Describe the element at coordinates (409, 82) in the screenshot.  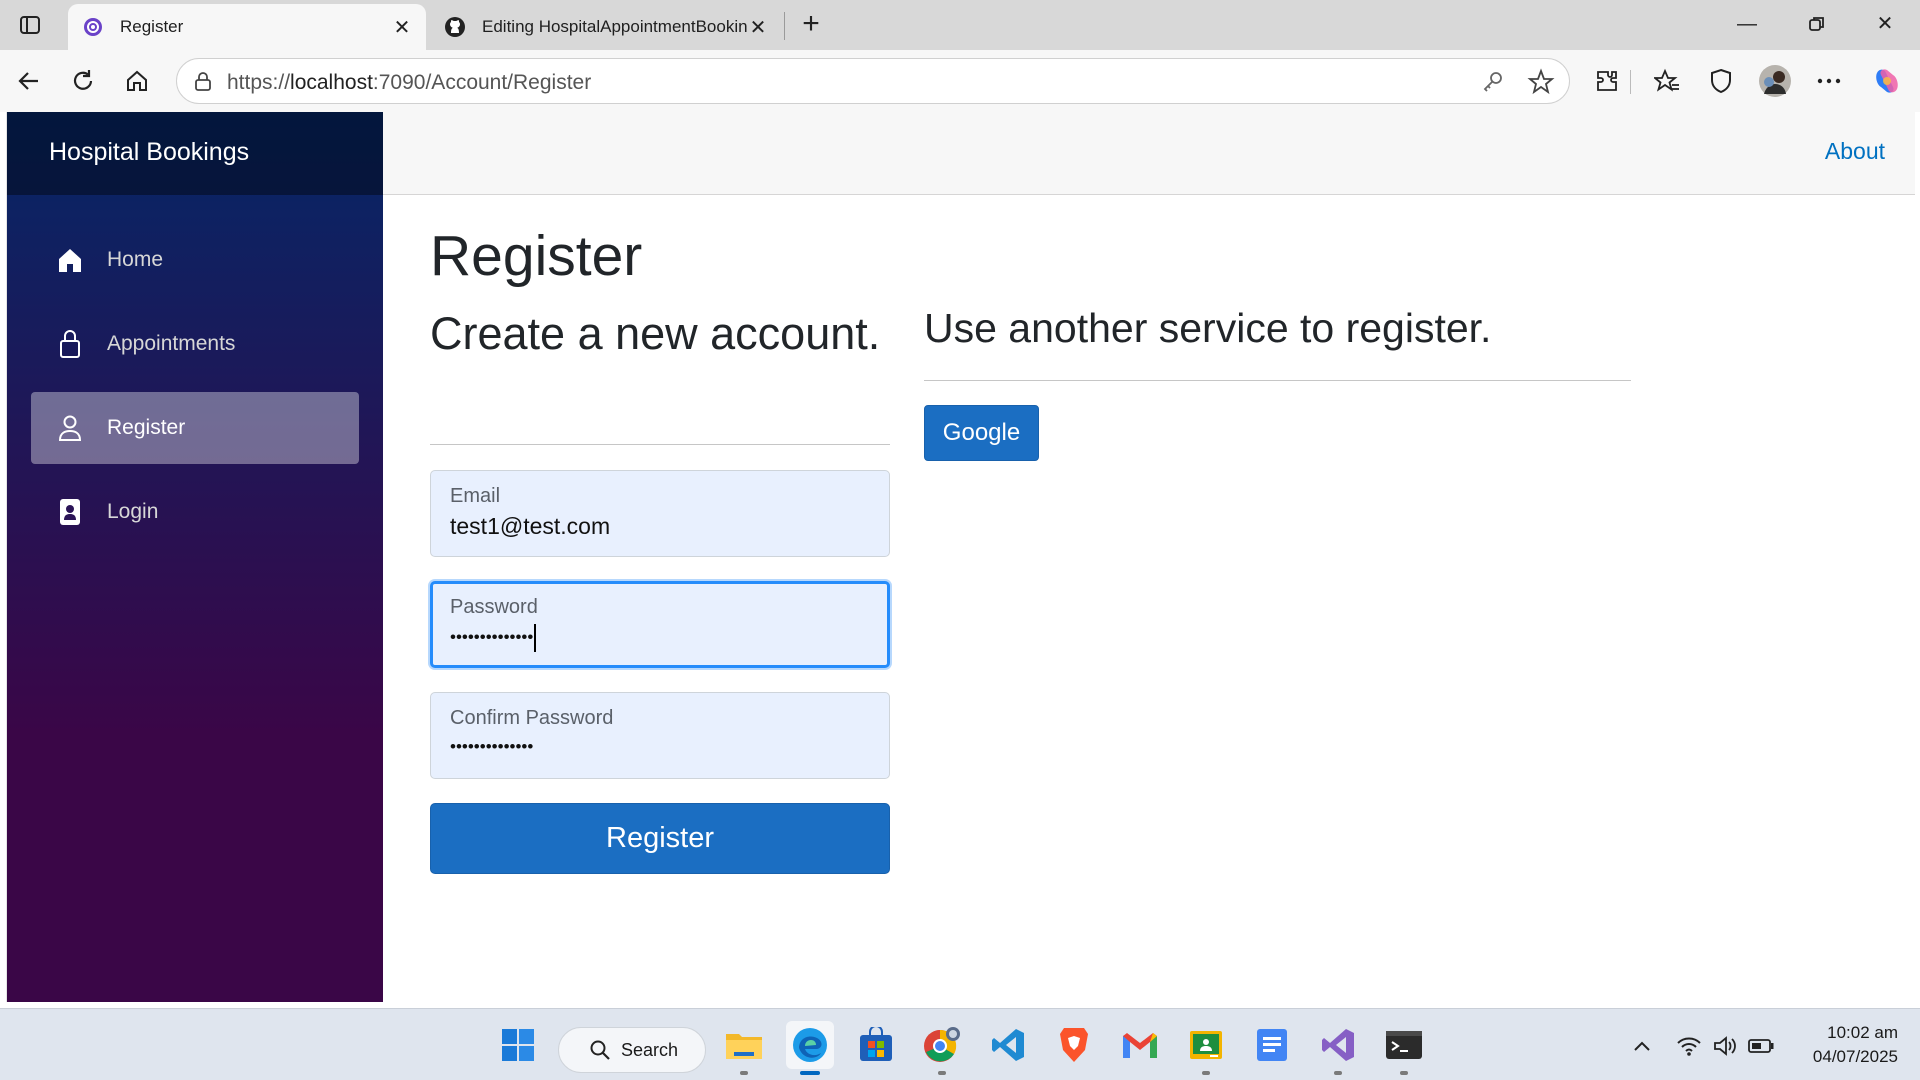
I see `url-text: https://localhost:7090/Account/Register` at that location.